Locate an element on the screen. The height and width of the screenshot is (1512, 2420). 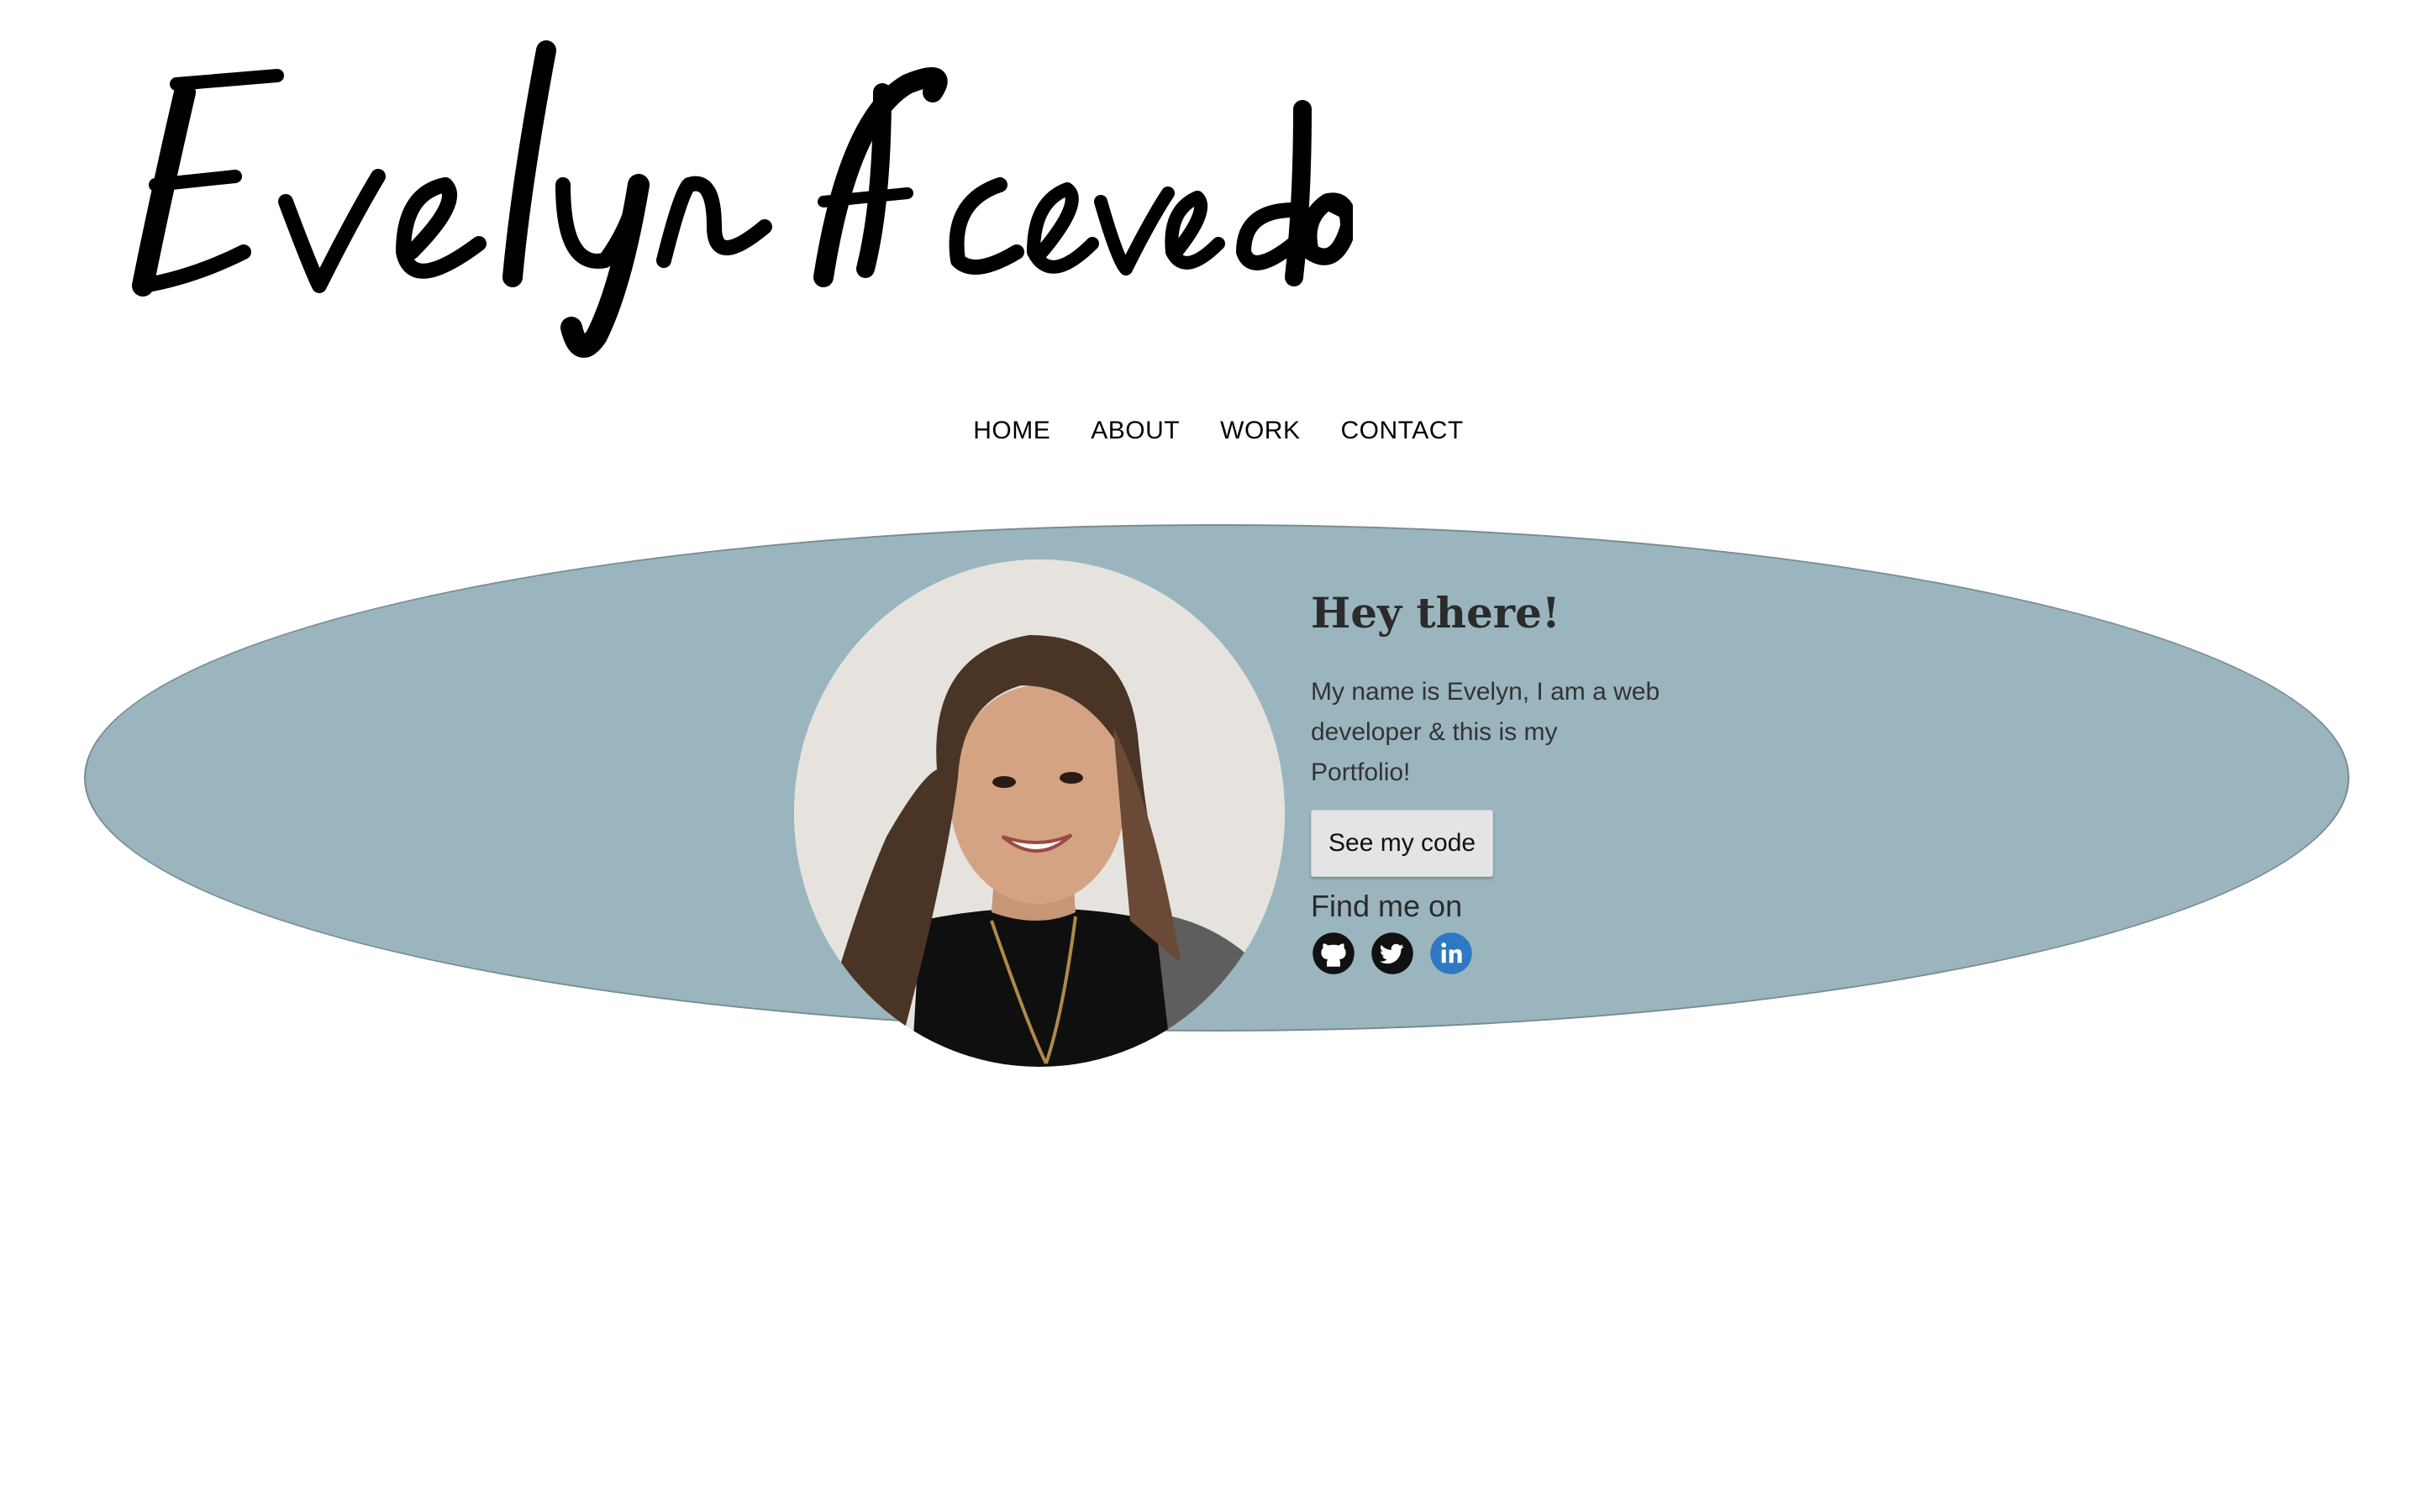
social-links is located at coordinates (1487, 953).